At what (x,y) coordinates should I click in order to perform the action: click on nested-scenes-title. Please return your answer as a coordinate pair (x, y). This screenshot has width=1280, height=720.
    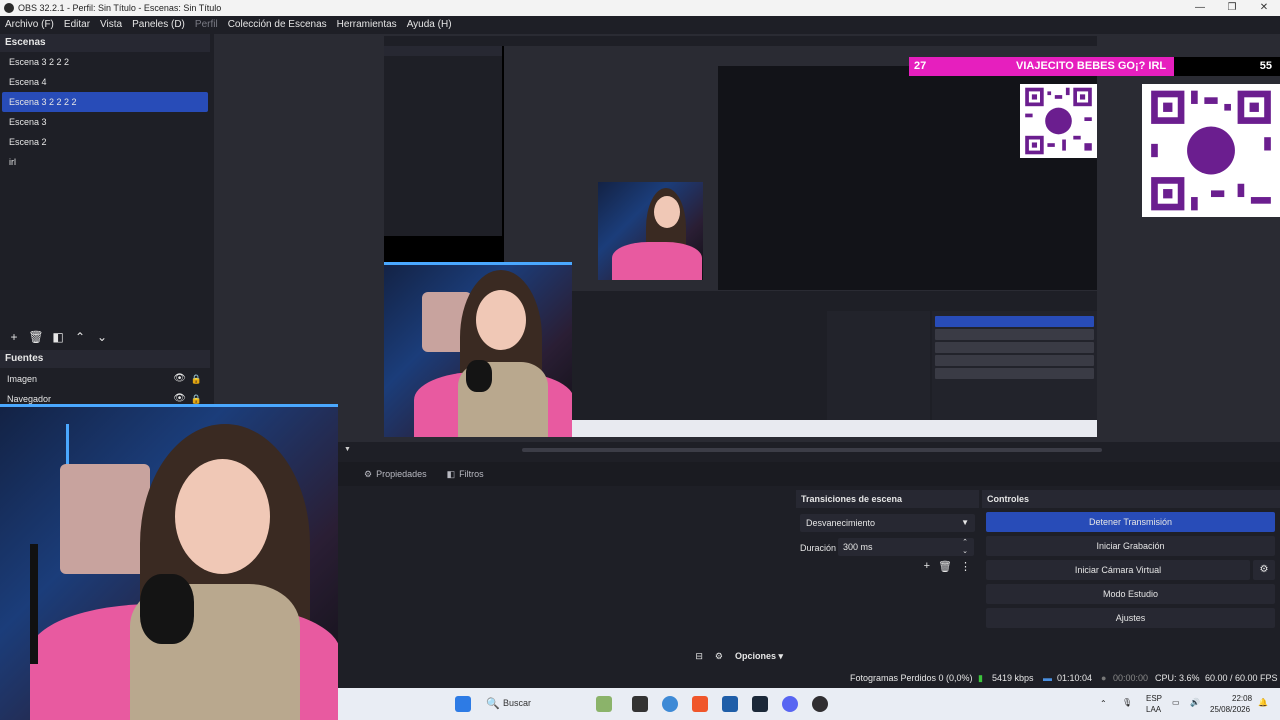
    Looking at the image, I should click on (443, 51).